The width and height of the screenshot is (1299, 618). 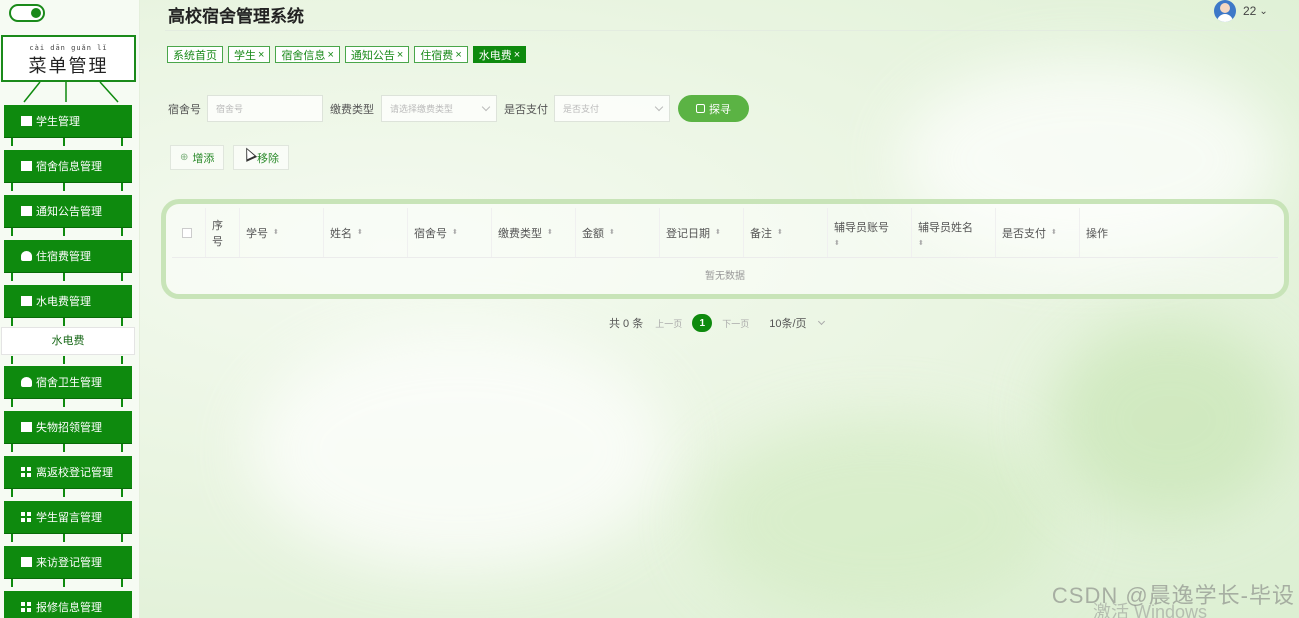 I want to click on tab-lodging-fee: 住宿费 ×, so click(x=441, y=54).